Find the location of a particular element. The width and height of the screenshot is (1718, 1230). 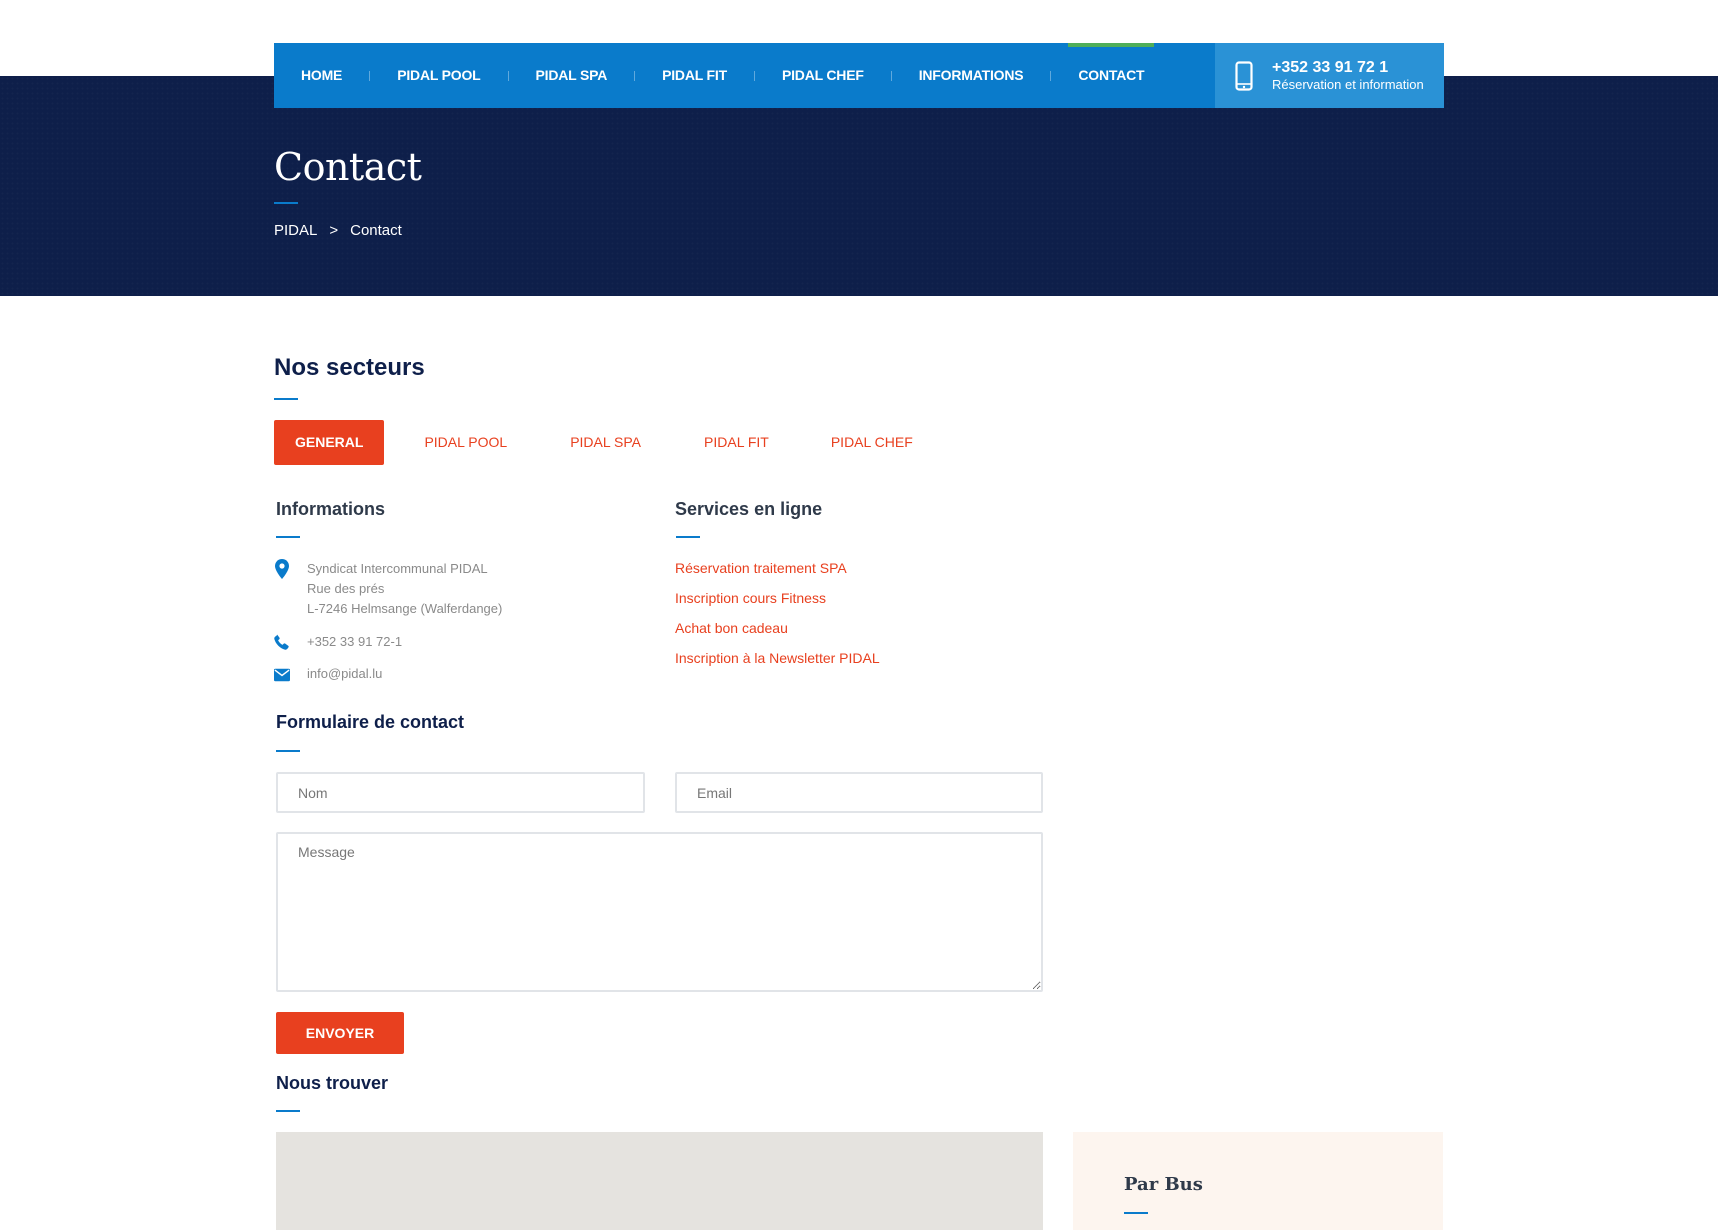

email-input is located at coordinates (859, 792).